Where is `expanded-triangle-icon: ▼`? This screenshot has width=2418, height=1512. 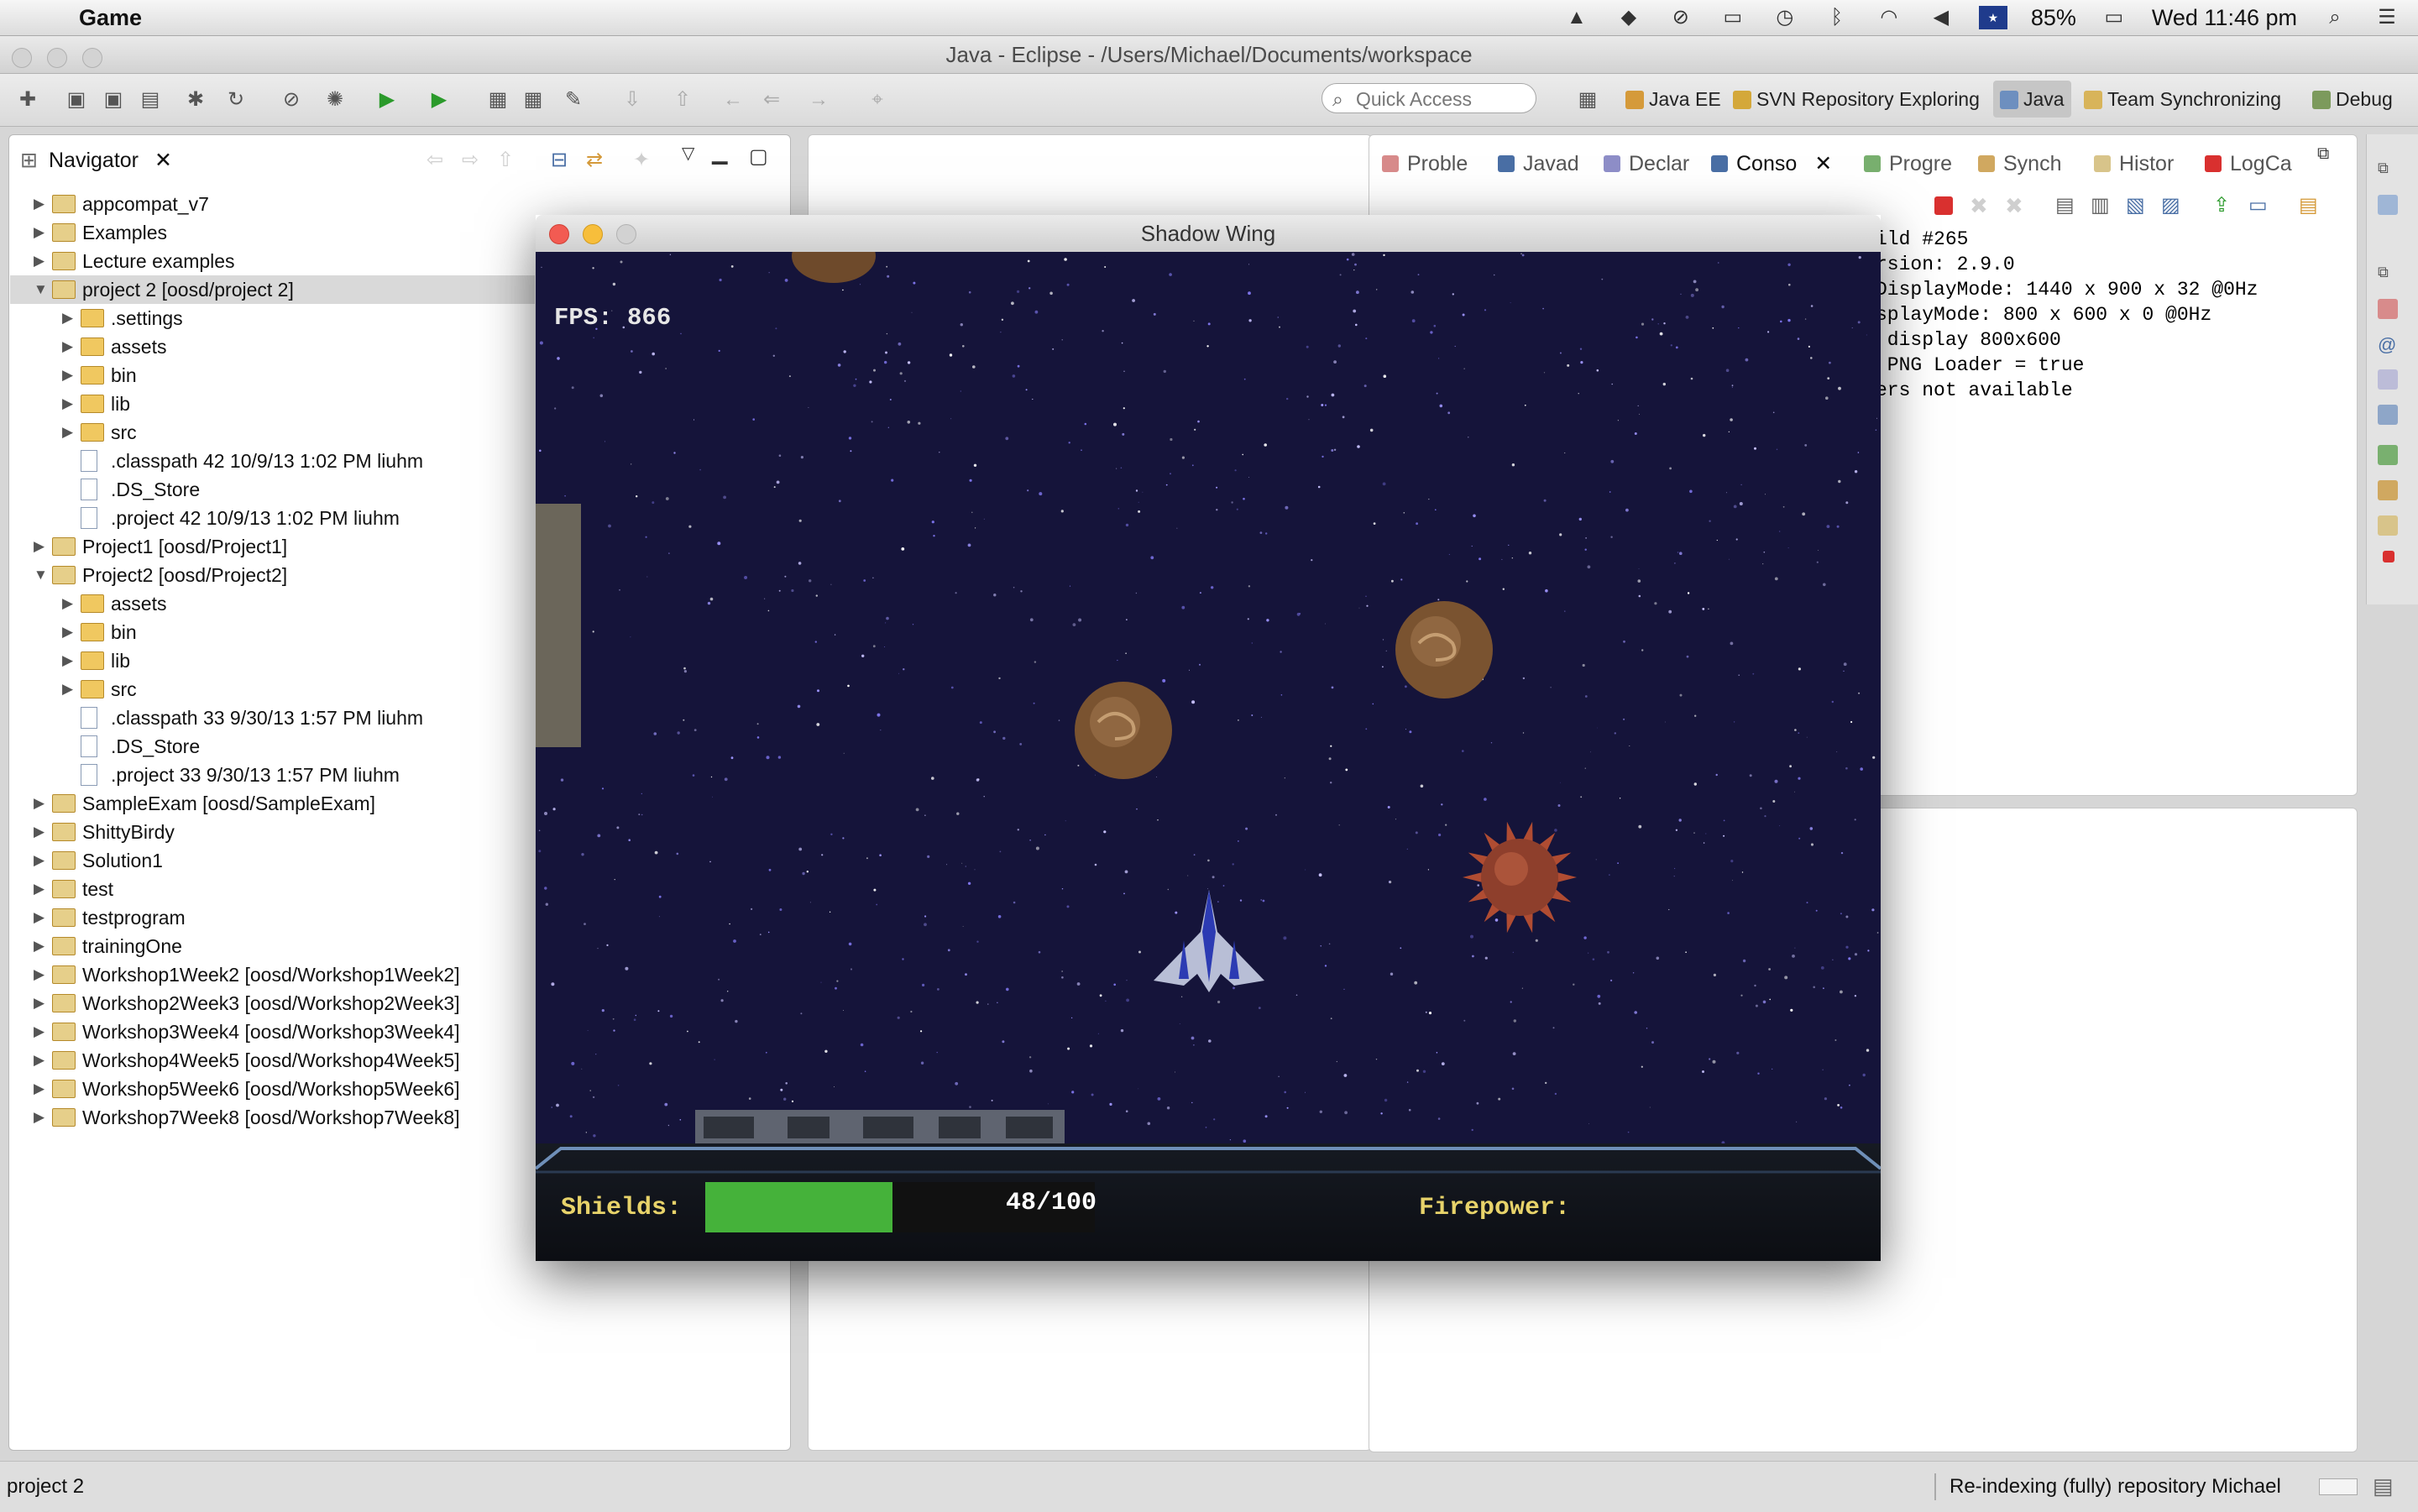 expanded-triangle-icon: ▼ is located at coordinates (41, 575).